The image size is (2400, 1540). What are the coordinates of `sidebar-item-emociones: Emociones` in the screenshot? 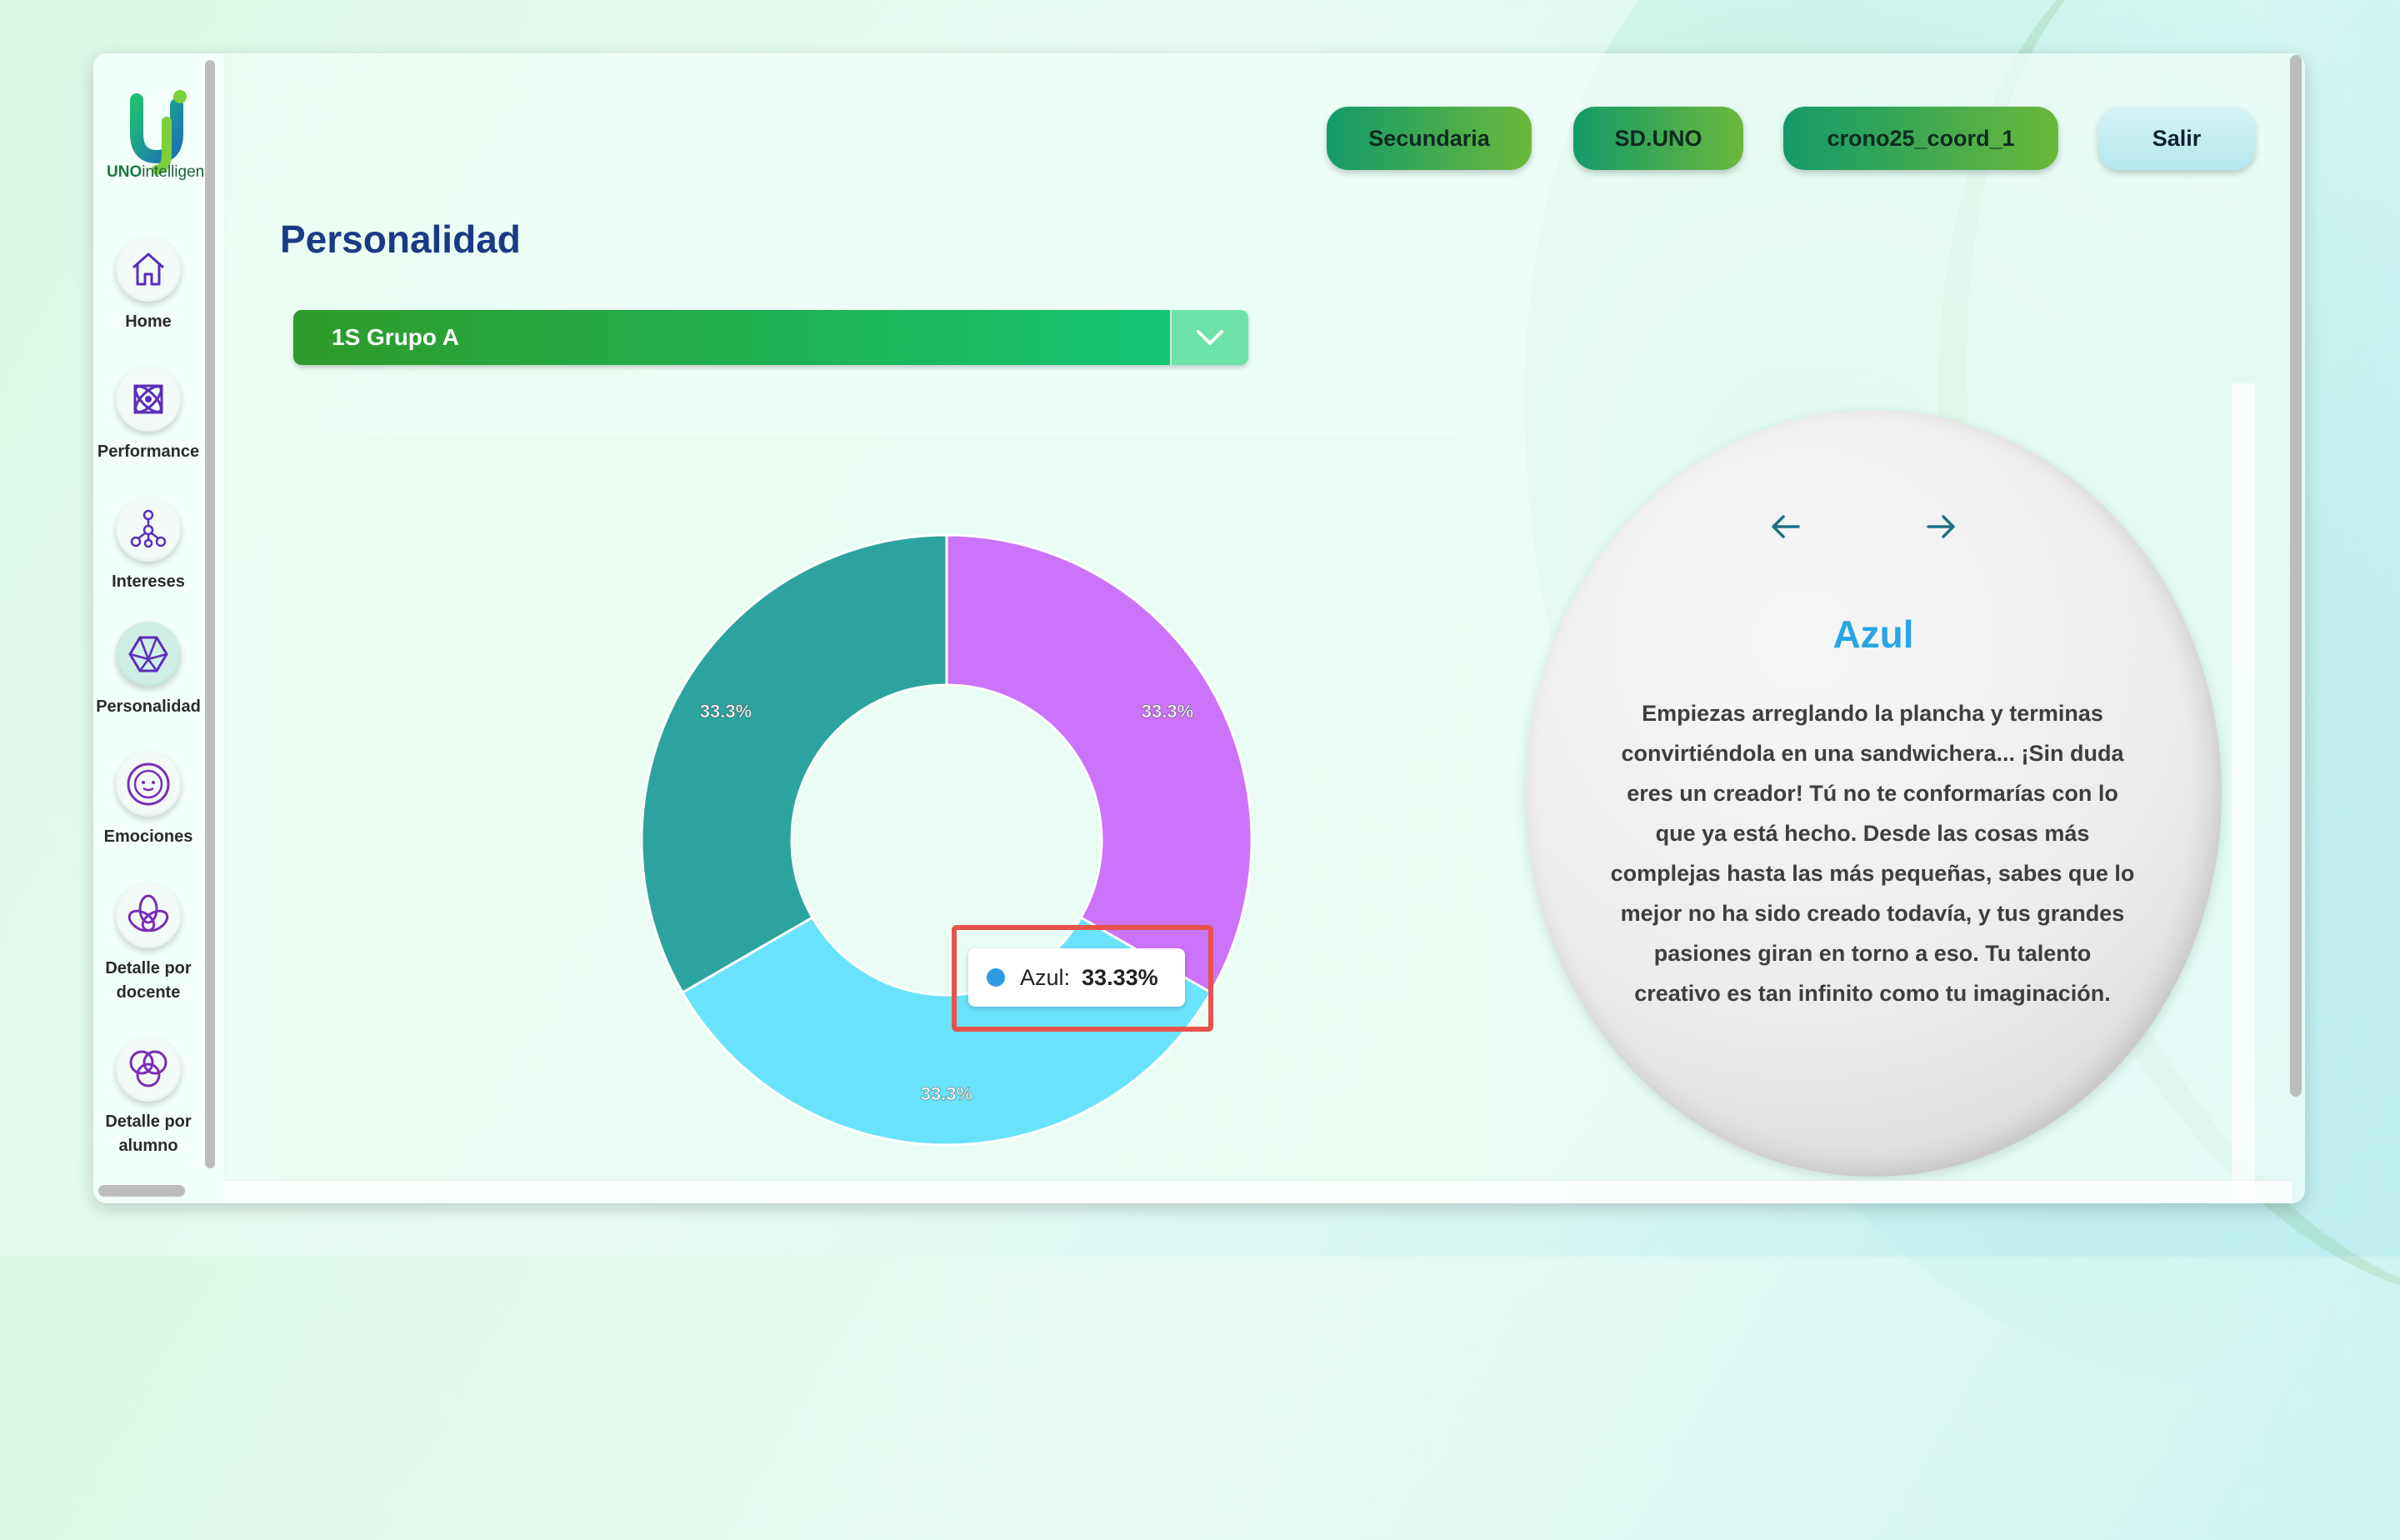 It's located at (148, 800).